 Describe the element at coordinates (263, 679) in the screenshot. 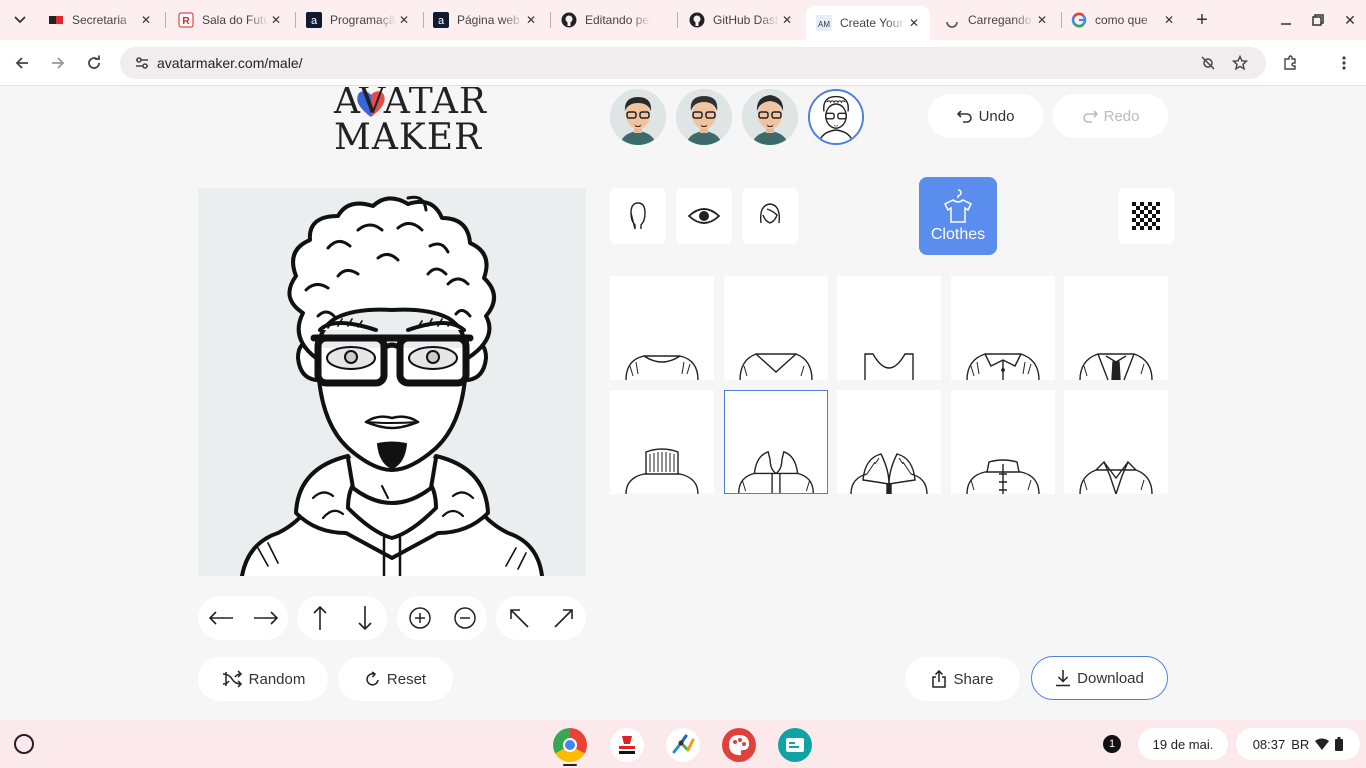

I see `random-button: Random` at that location.